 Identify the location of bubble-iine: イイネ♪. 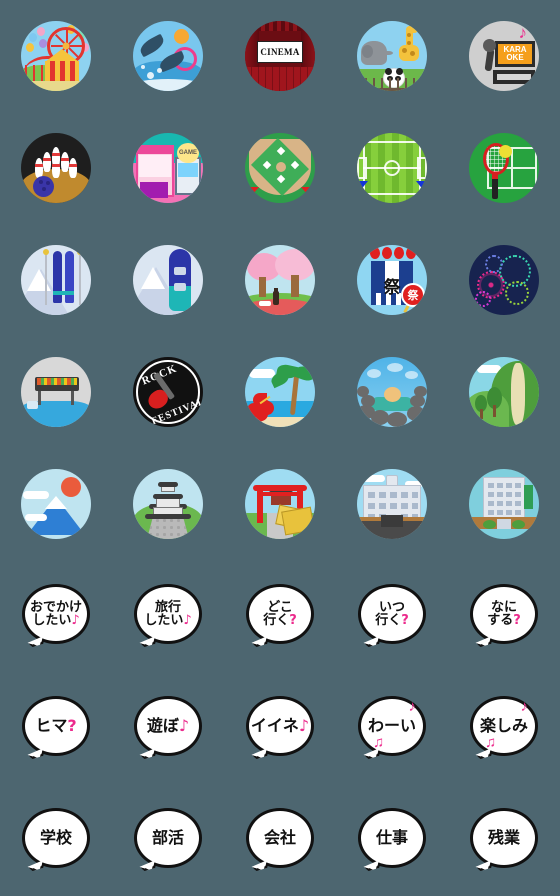
(280, 728).